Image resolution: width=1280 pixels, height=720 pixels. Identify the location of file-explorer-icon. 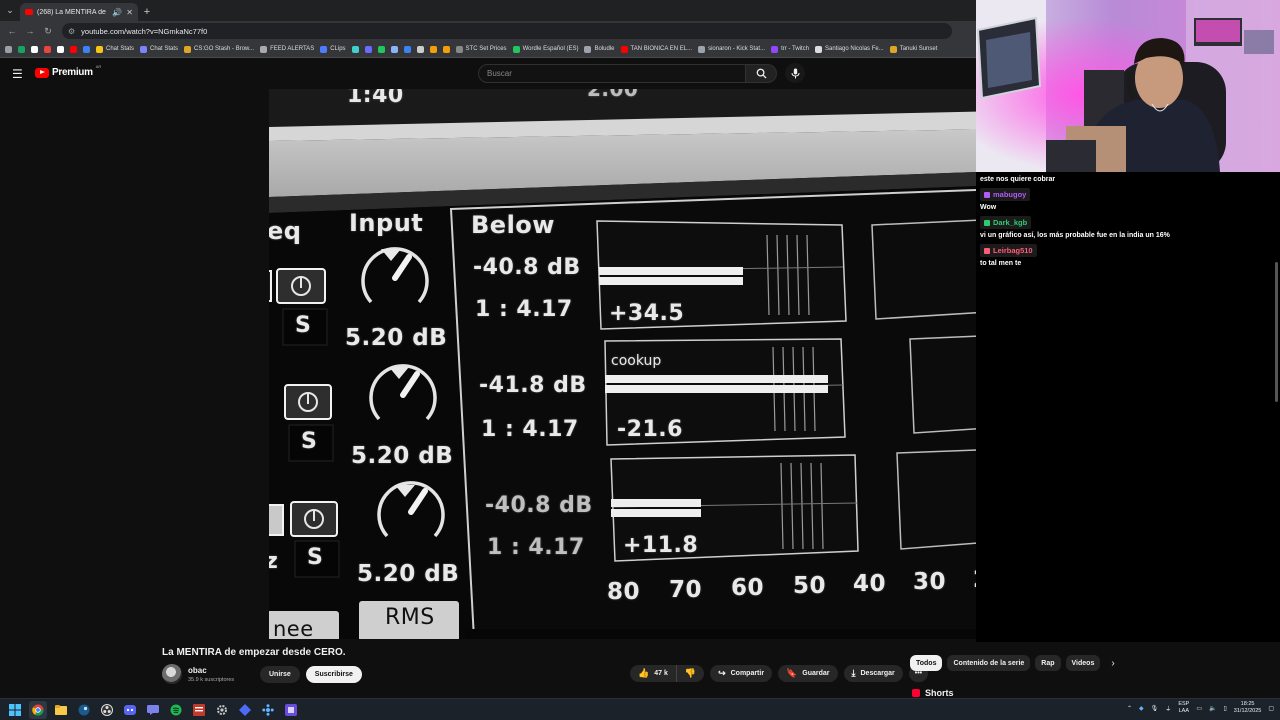
(61, 710).